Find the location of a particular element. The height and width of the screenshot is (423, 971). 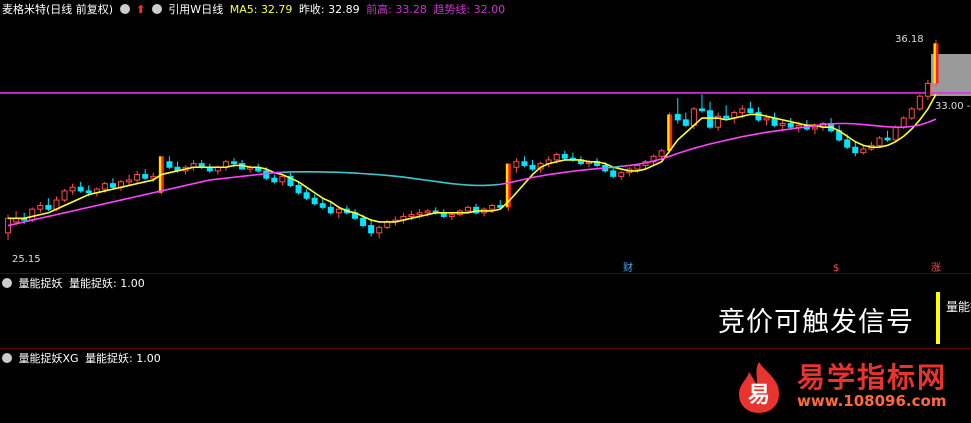

panel2-partial-label: 量能捉 is located at coordinates (958, 307).